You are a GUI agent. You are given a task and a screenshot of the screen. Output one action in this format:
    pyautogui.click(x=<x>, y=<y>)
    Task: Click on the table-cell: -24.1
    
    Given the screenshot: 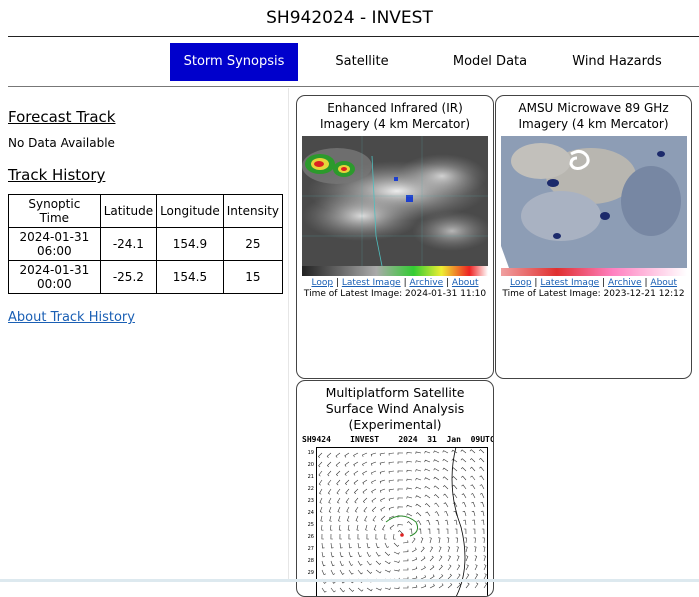 What is the action you would take?
    pyautogui.click(x=128, y=244)
    